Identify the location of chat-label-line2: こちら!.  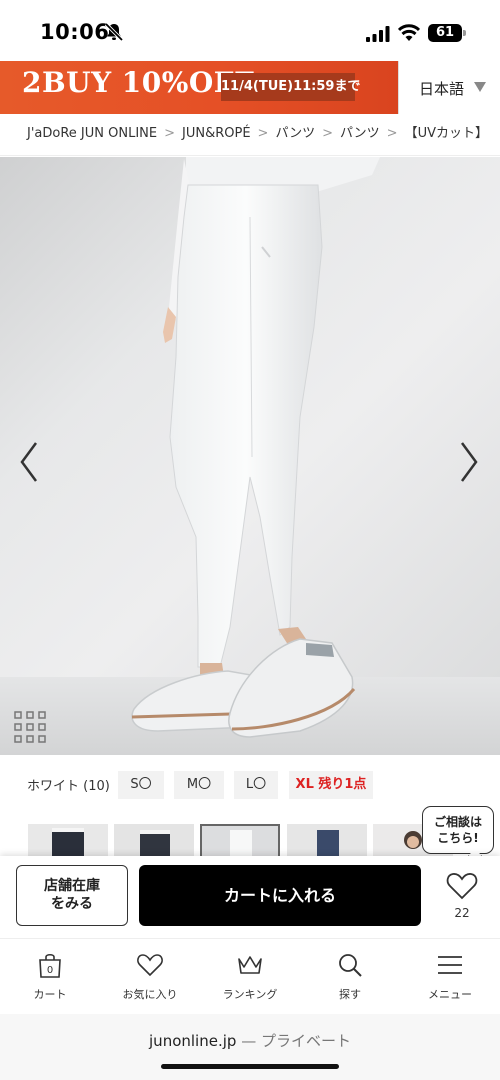
(458, 838).